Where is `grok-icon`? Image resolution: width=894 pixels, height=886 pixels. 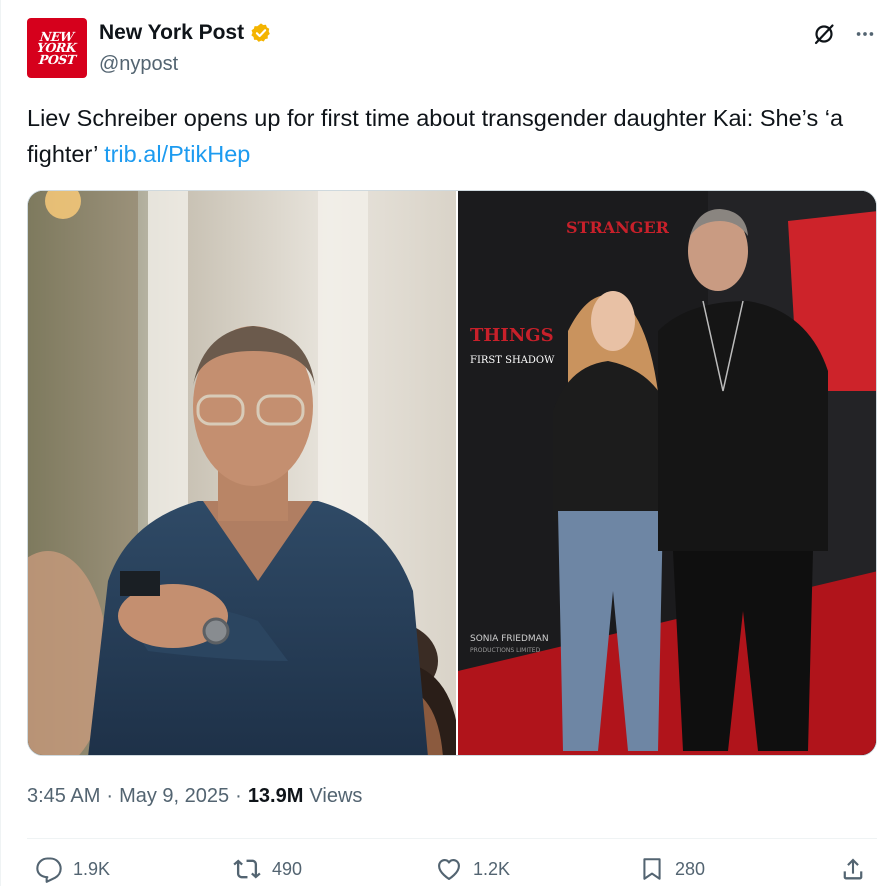 grok-icon is located at coordinates (824, 34).